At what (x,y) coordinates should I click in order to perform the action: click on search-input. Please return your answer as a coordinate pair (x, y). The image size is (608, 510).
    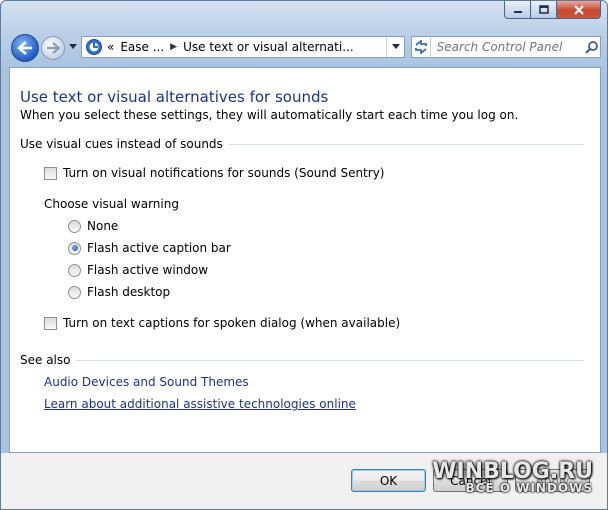
    Looking at the image, I should click on (507, 47).